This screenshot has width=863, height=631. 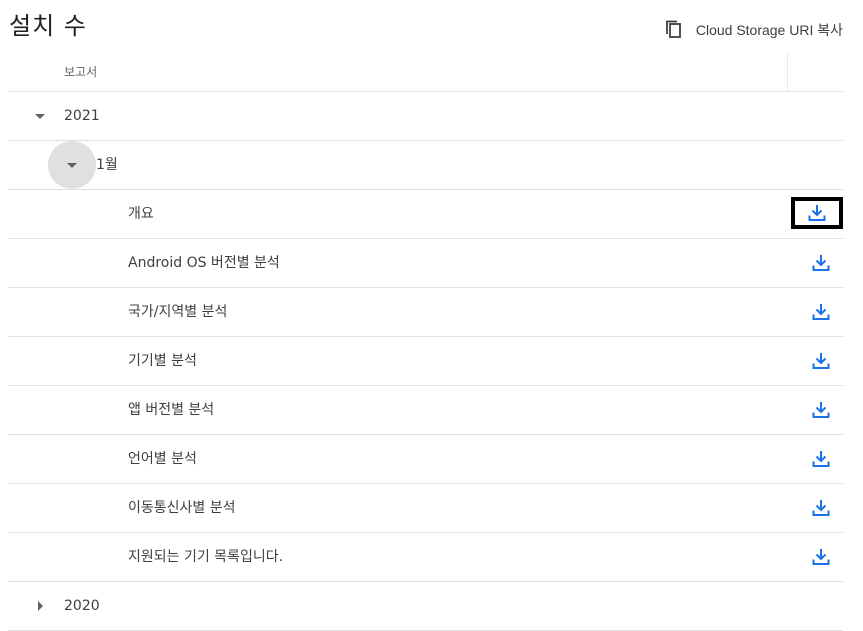 I want to click on year-label: 2021, so click(x=82, y=116).